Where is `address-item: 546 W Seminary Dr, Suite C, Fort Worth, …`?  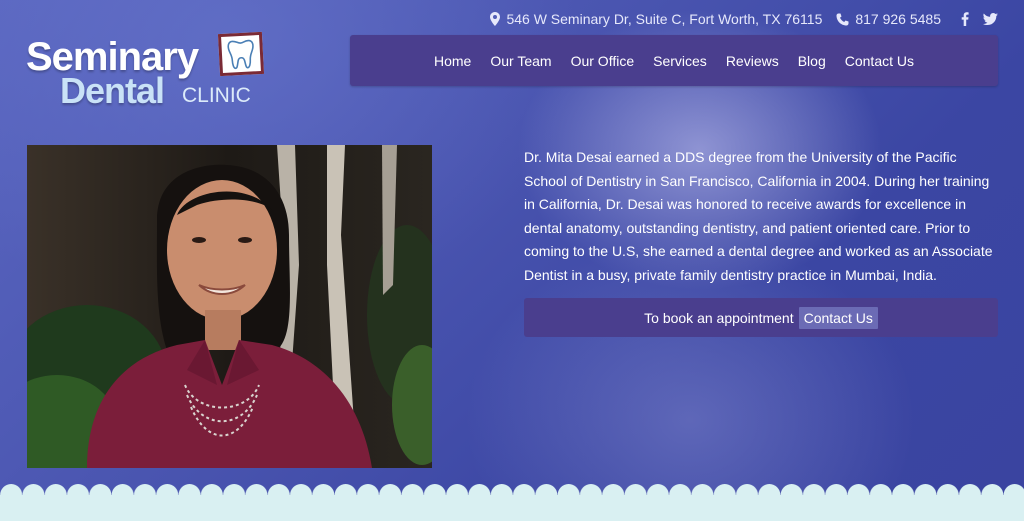 address-item: 546 W Seminary Dr, Suite C, Fort Worth, … is located at coordinates (656, 19).